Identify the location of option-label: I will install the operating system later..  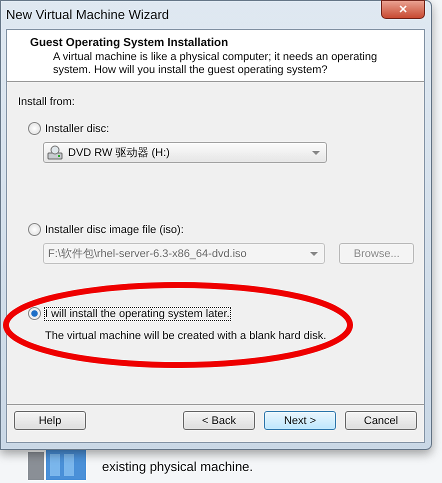
(137, 314).